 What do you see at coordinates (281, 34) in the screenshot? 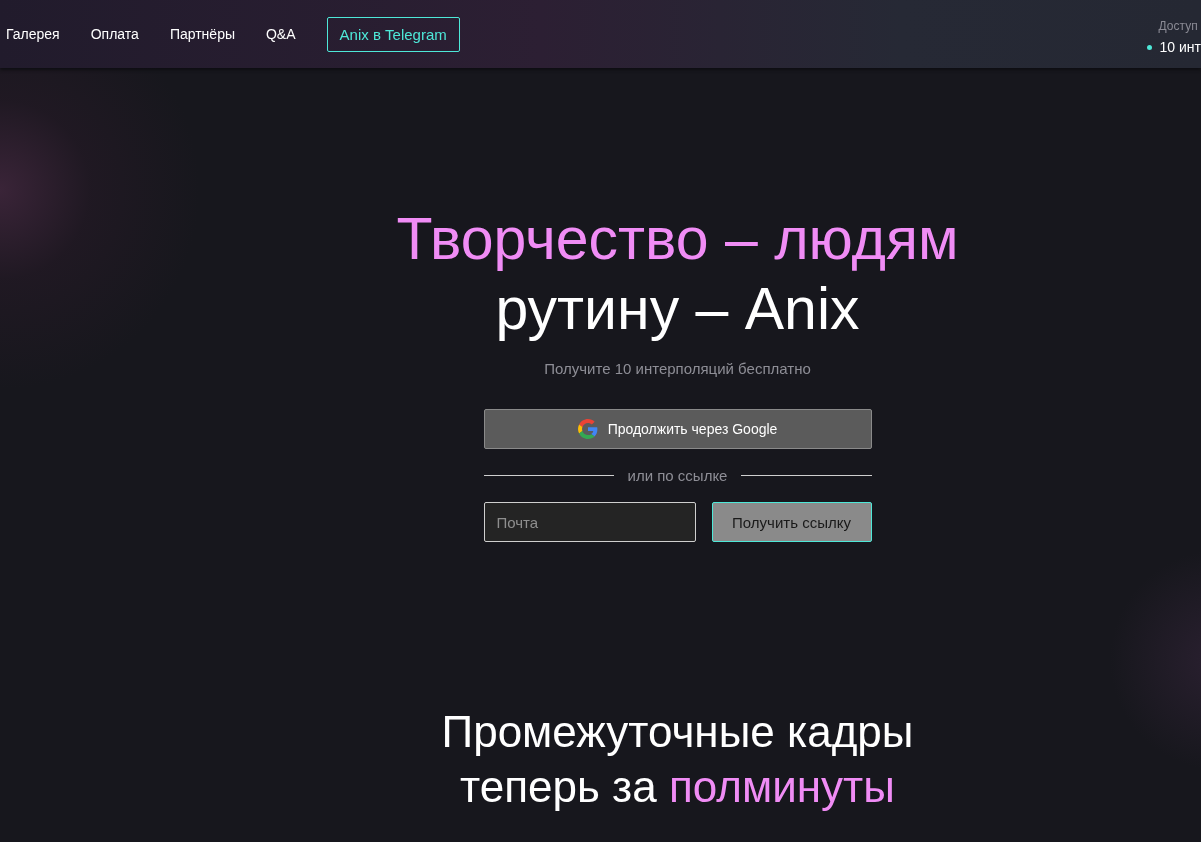
I see `nav-link: Q&A` at bounding box center [281, 34].